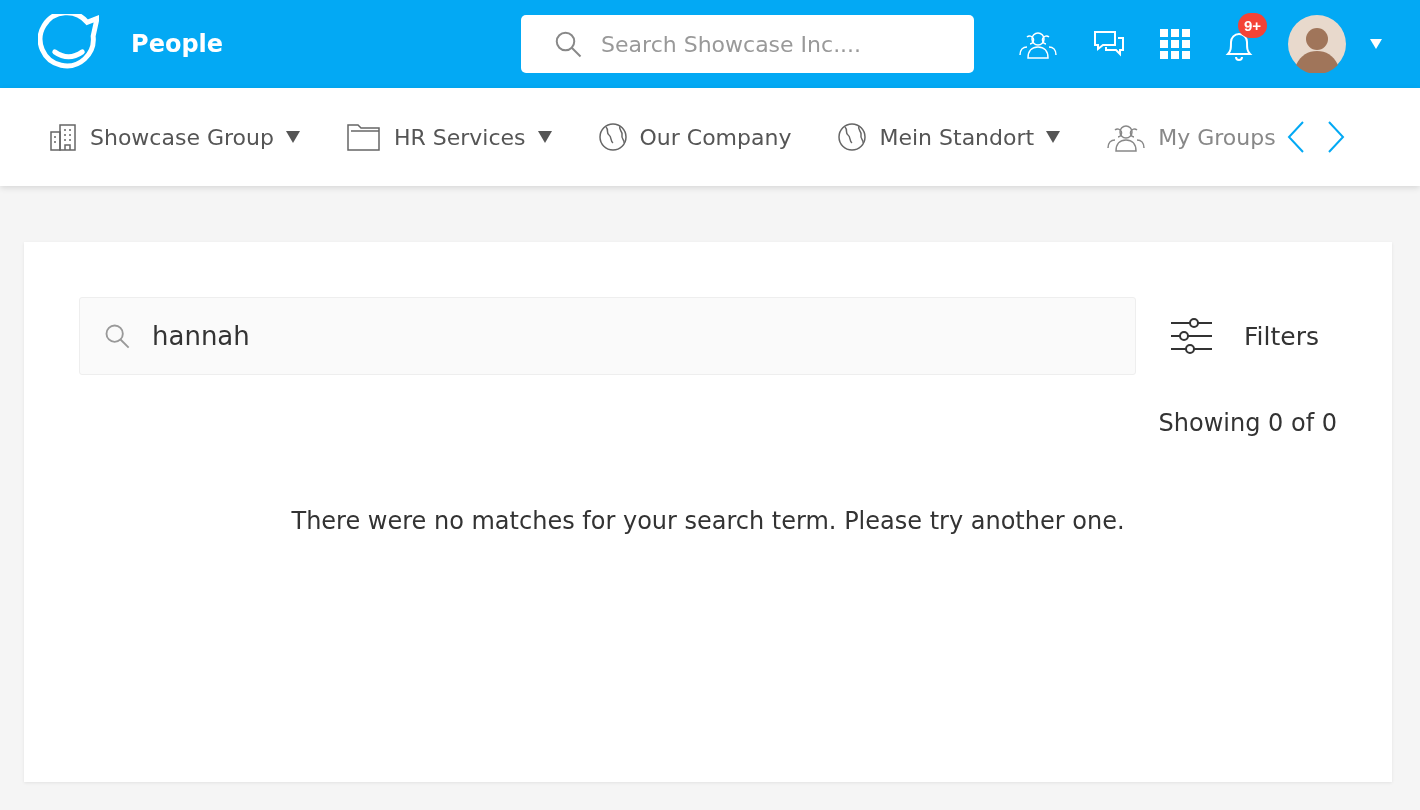  What do you see at coordinates (63, 137) in the screenshot?
I see `building-icon` at bounding box center [63, 137].